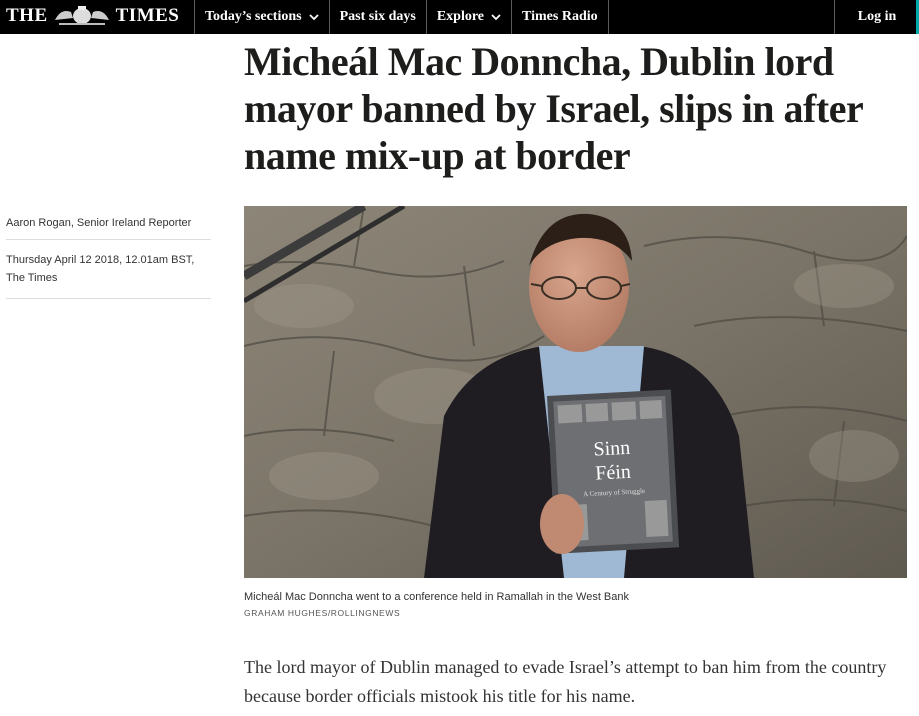 This screenshot has width=919, height=716. Describe the element at coordinates (253, 16) in the screenshot. I see `nav-todays-sections-label: Today’s sections` at that location.